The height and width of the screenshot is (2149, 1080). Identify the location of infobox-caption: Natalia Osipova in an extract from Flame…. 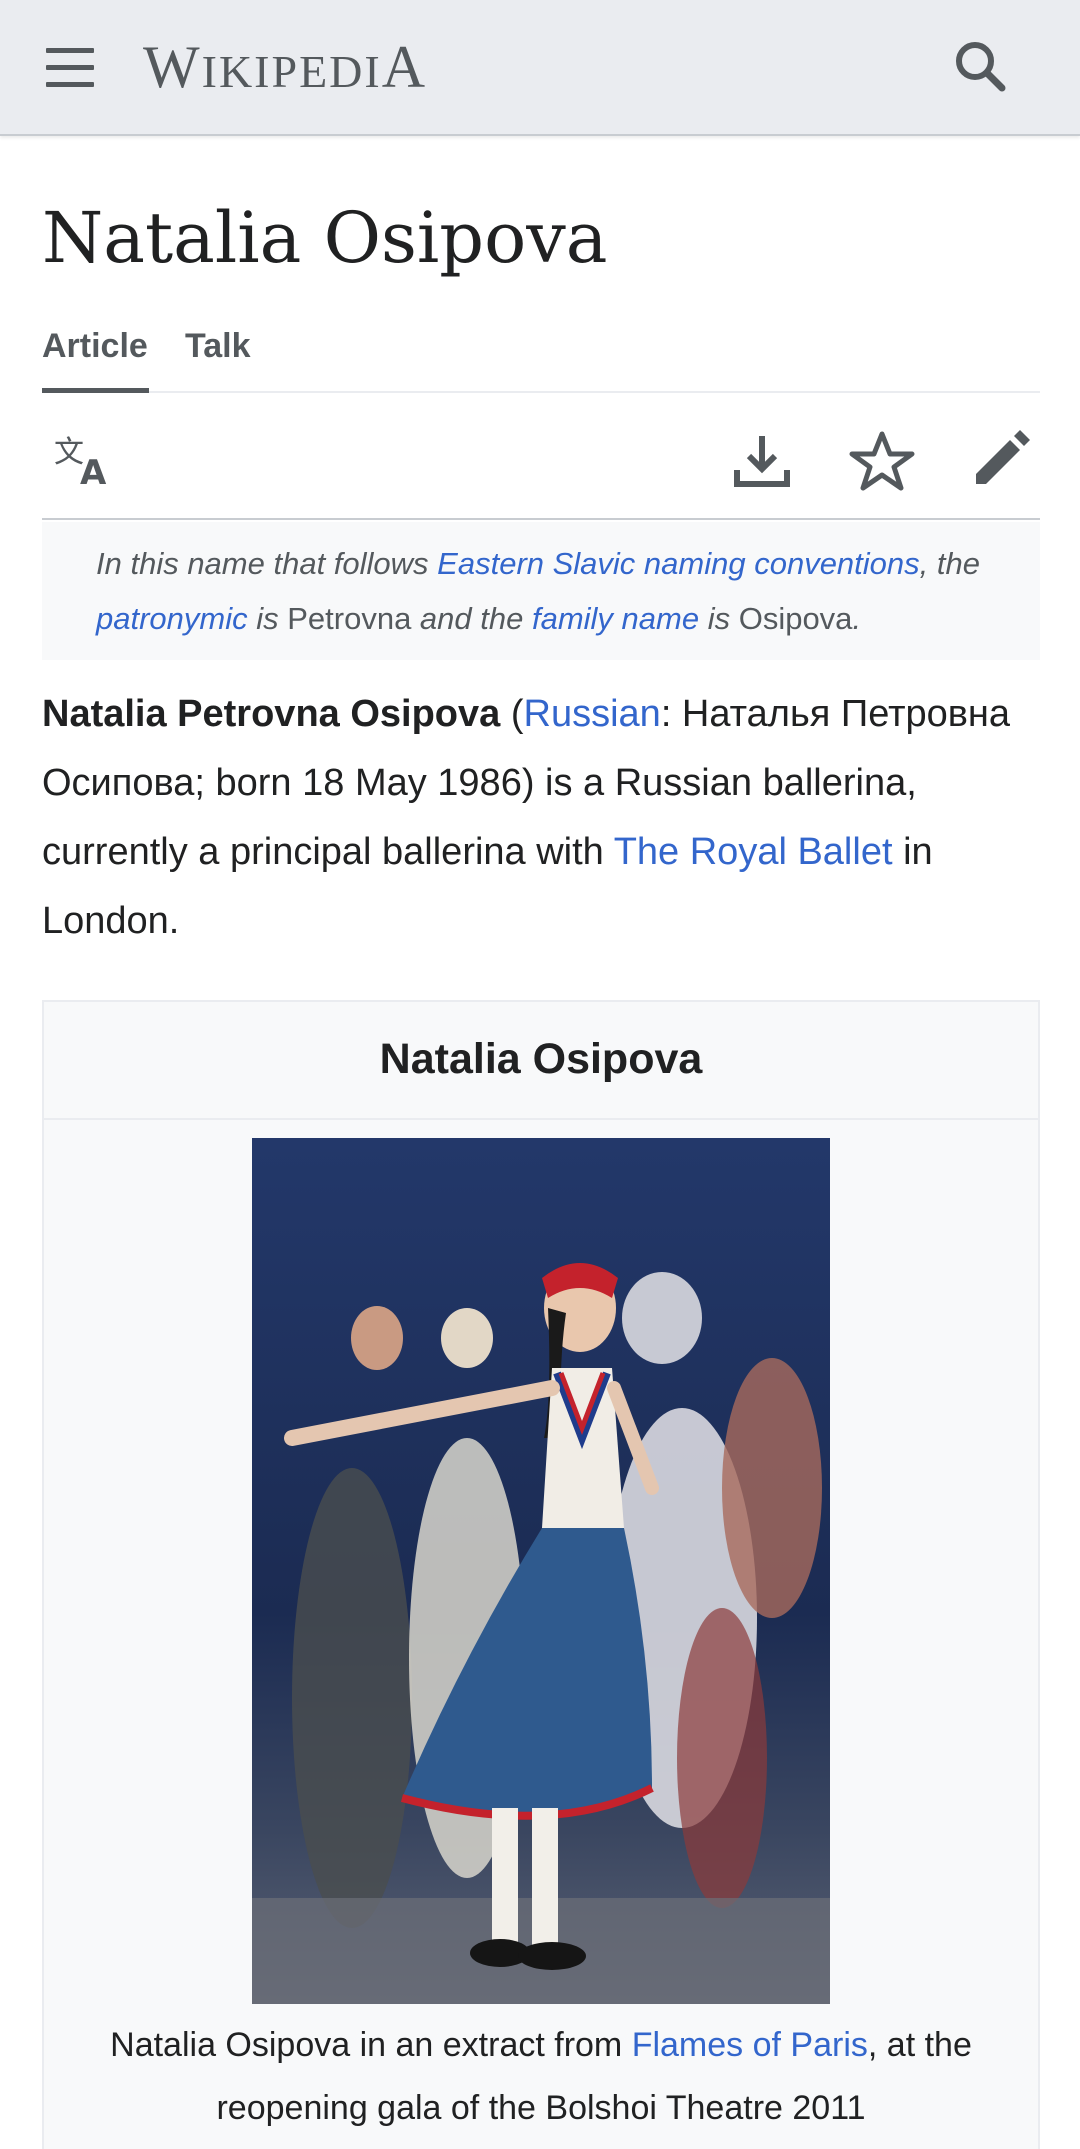
(541, 2077).